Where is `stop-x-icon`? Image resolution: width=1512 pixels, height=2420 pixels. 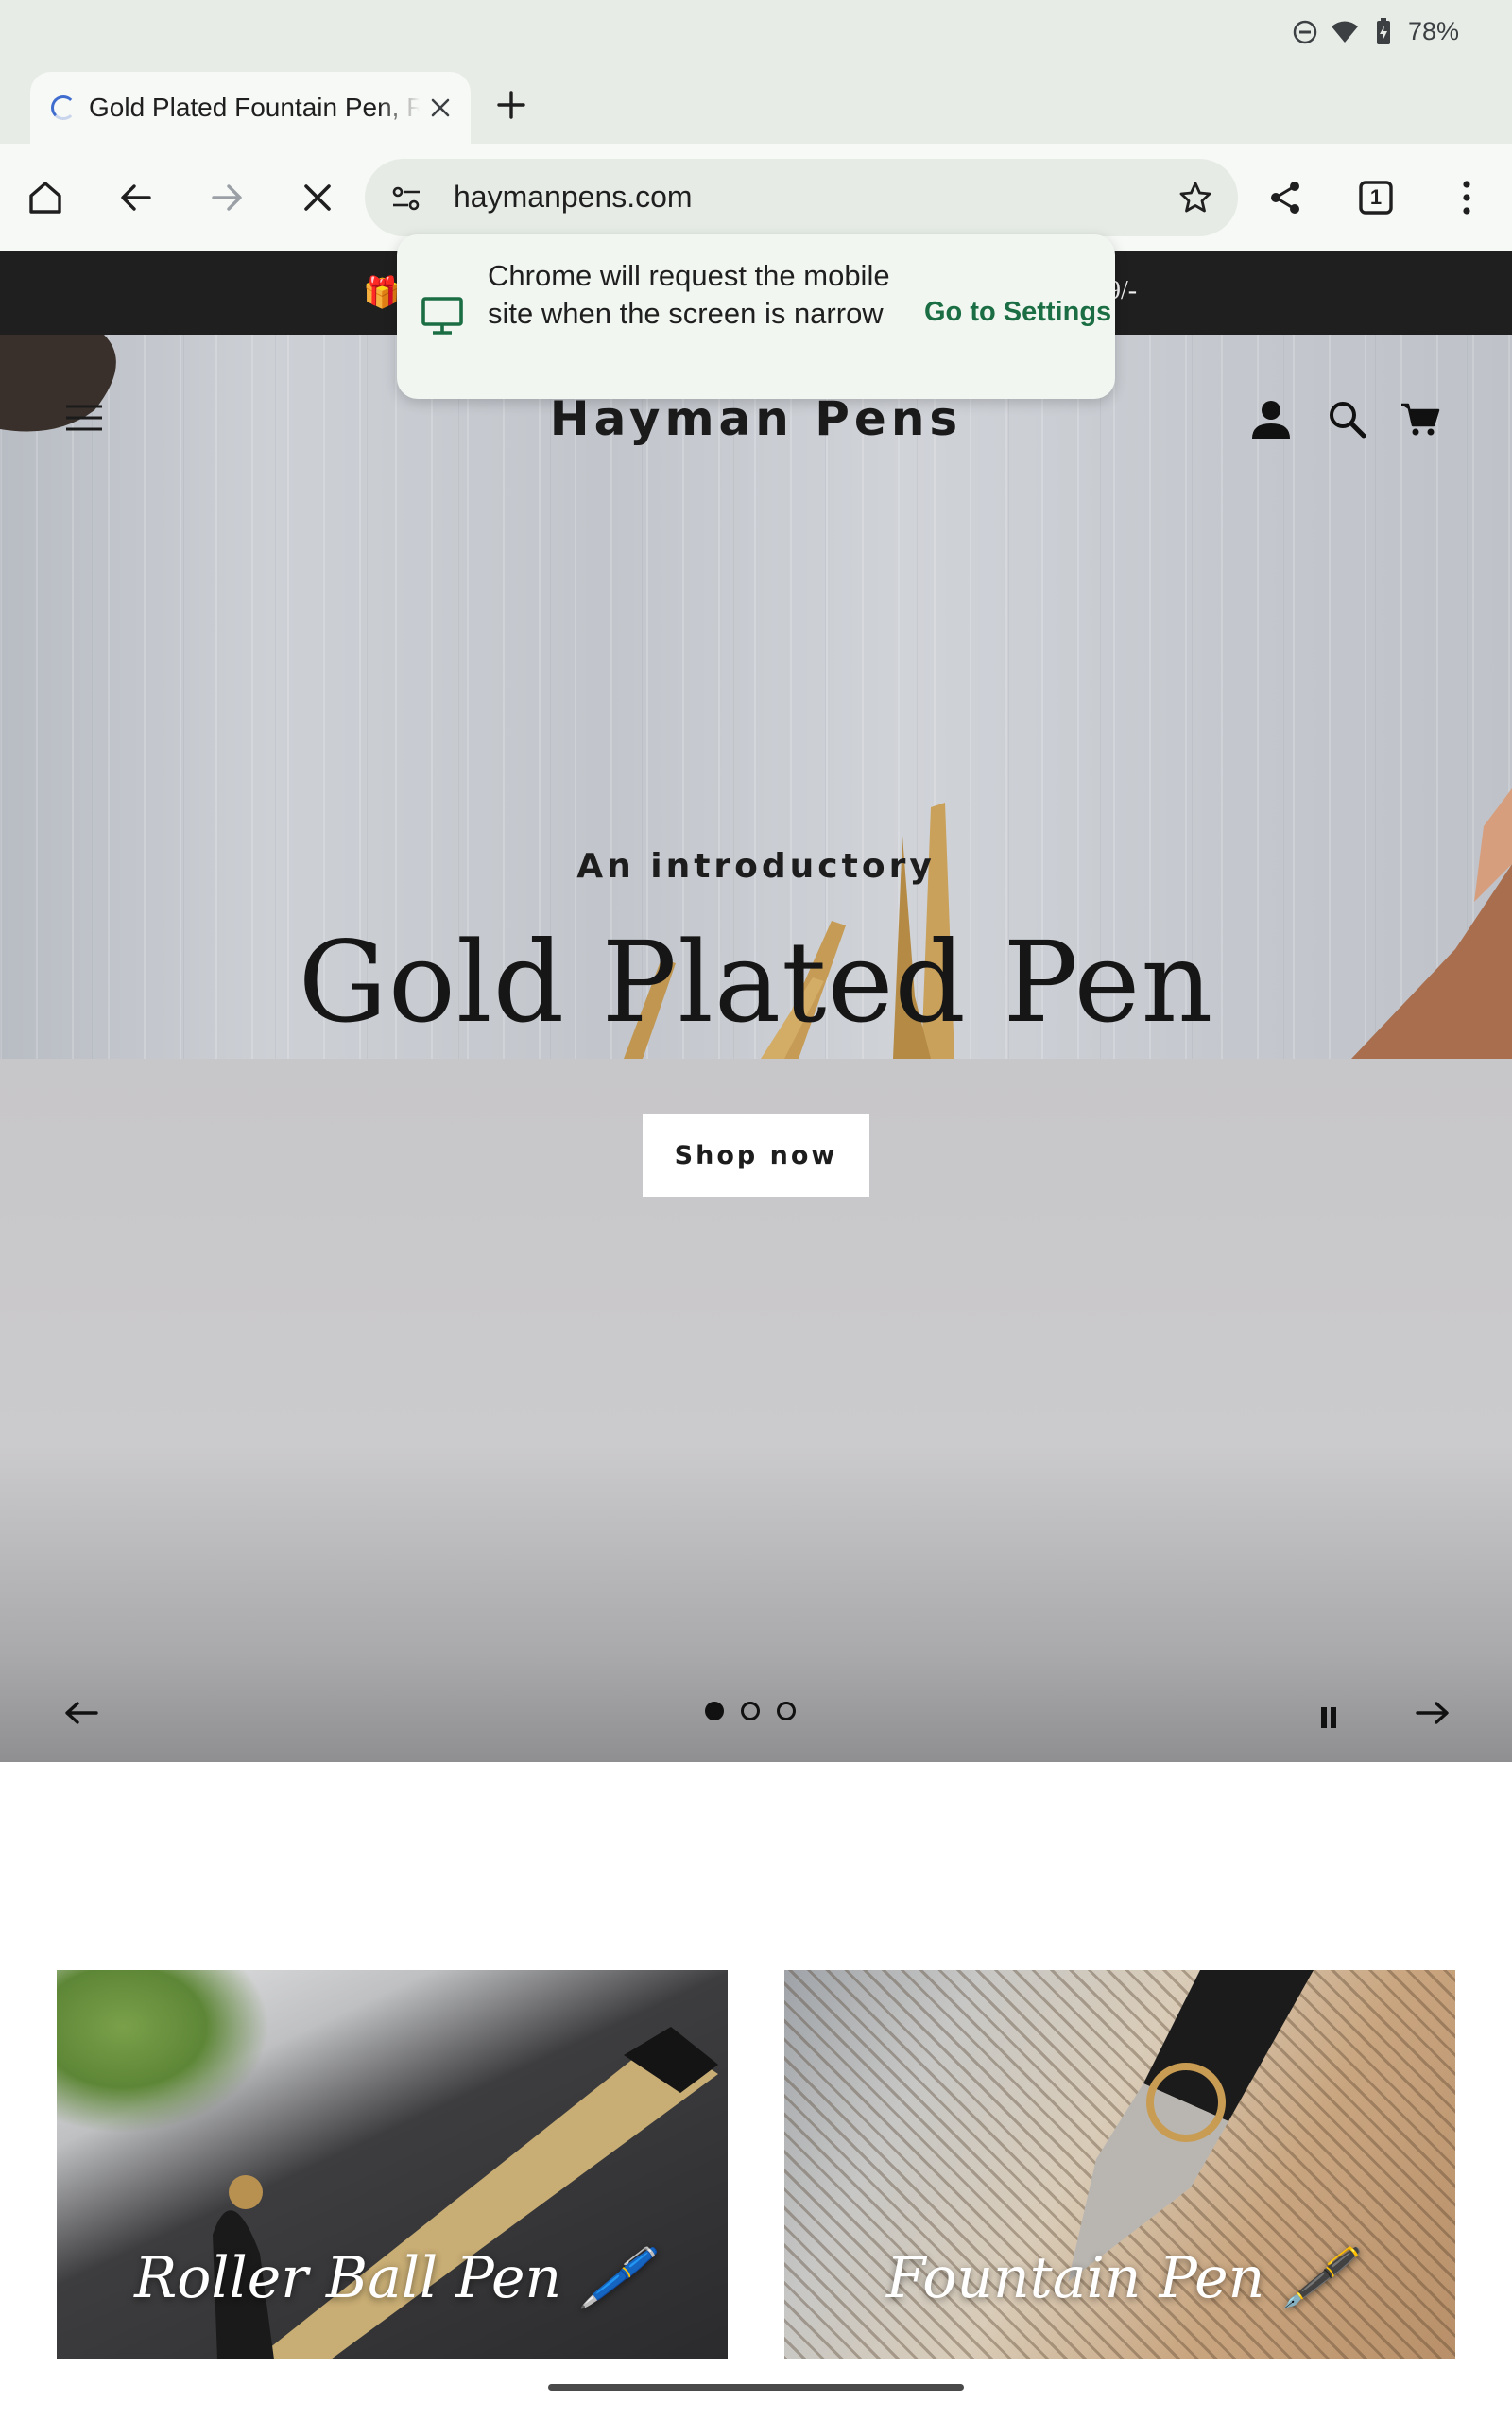 stop-x-icon is located at coordinates (317, 197).